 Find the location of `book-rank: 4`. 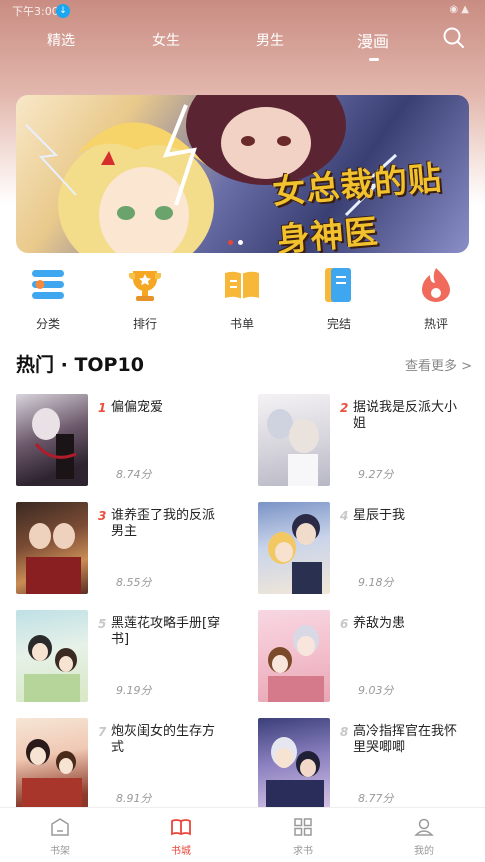

book-rank: 4 is located at coordinates (344, 516).